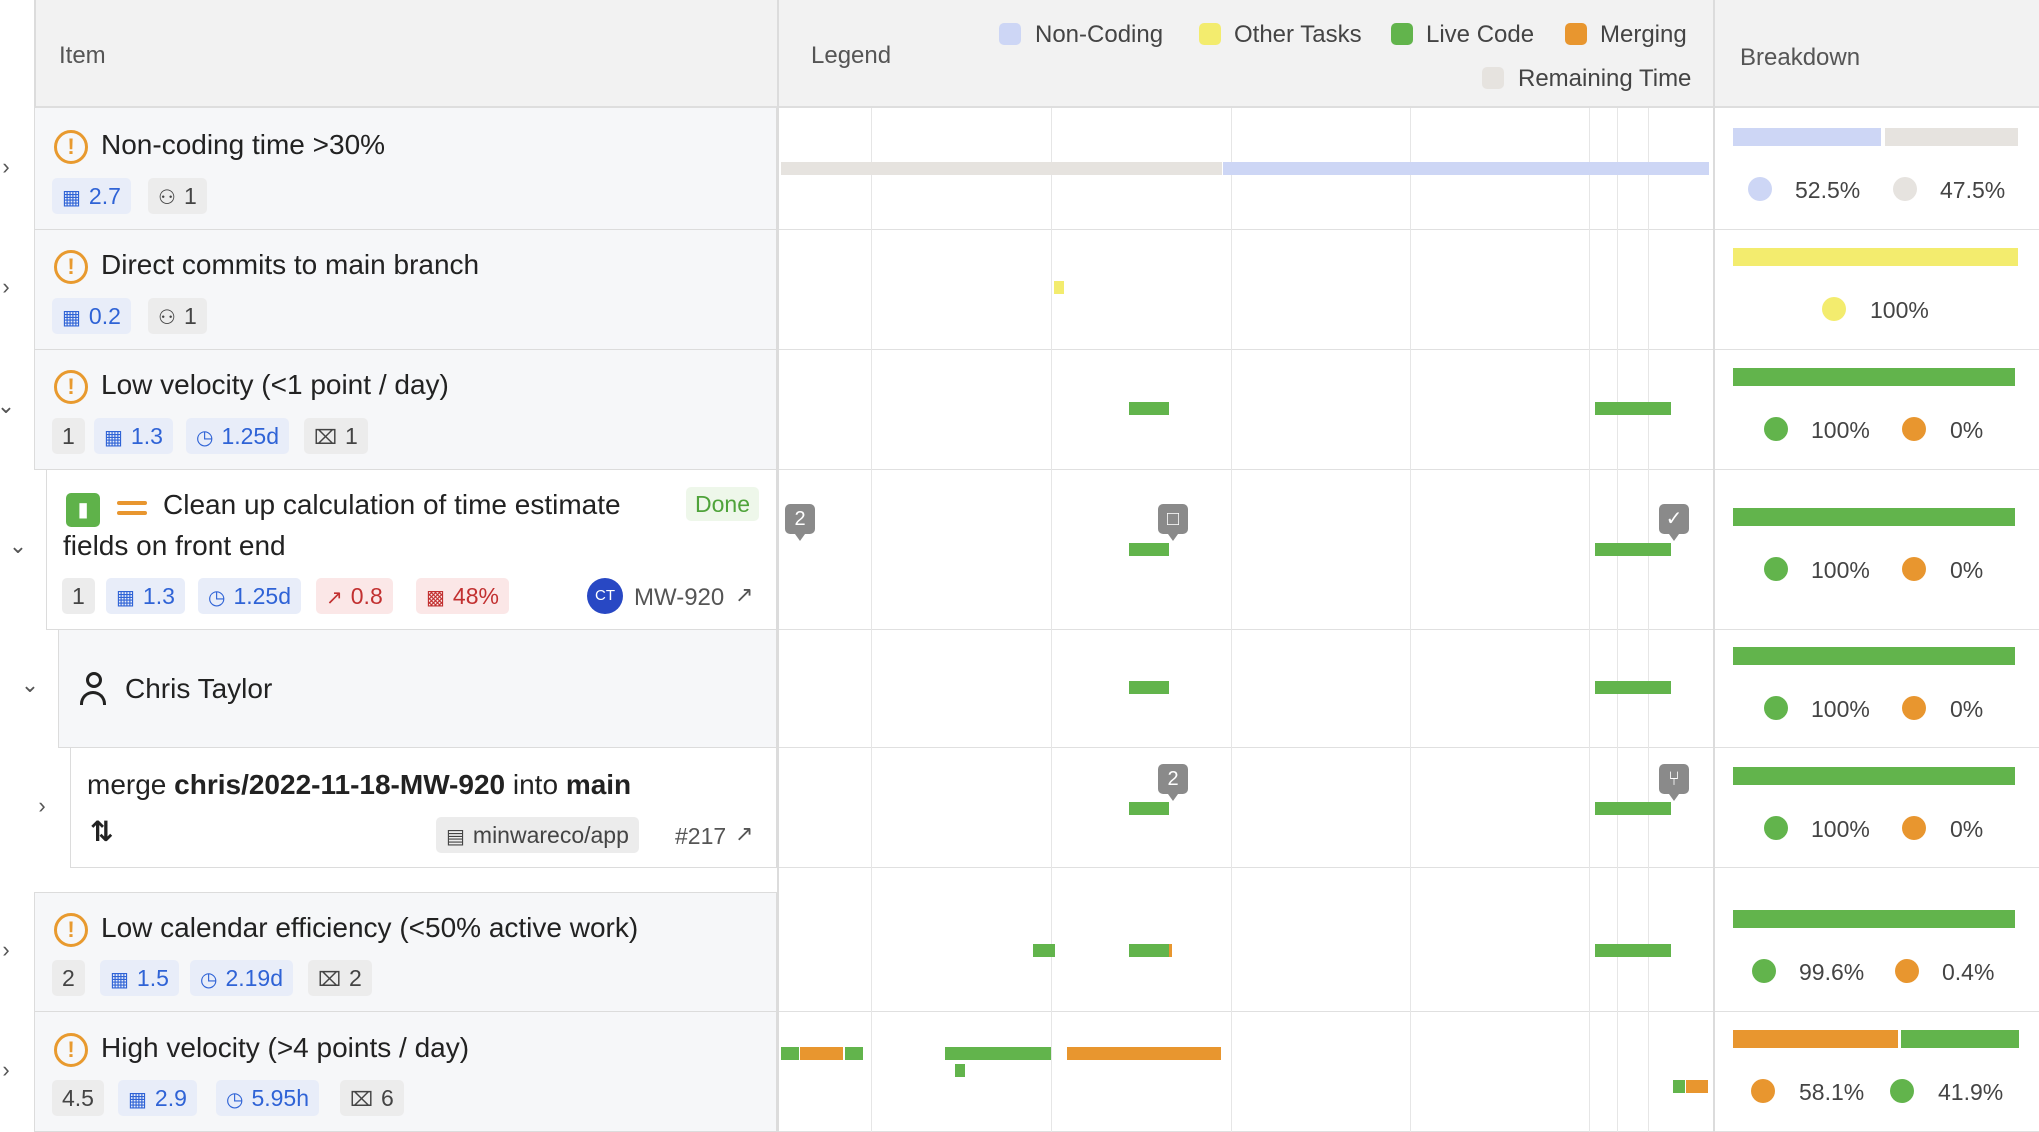 The image size is (2039, 1132). I want to click on ticket-icon: ⌧, so click(326, 438).